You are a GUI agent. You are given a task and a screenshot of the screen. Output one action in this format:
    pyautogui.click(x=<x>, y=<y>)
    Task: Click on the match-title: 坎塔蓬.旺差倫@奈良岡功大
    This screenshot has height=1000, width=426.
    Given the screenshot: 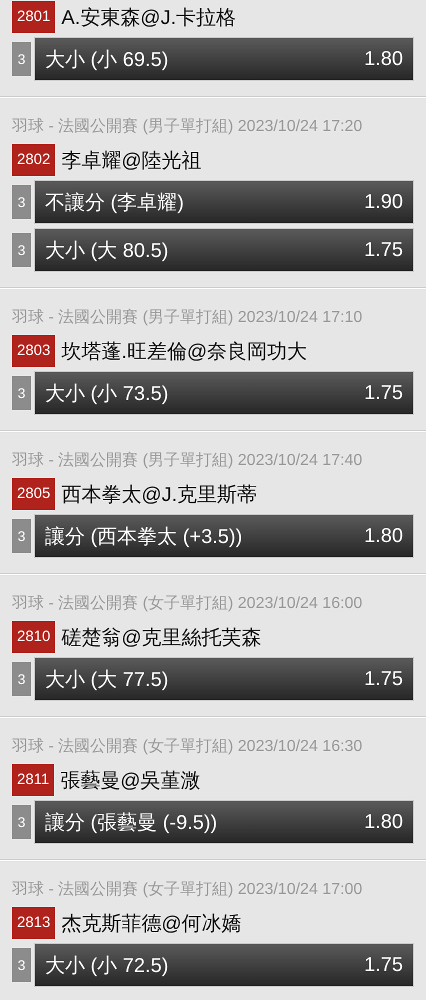 What is the action you would take?
    pyautogui.click(x=184, y=352)
    